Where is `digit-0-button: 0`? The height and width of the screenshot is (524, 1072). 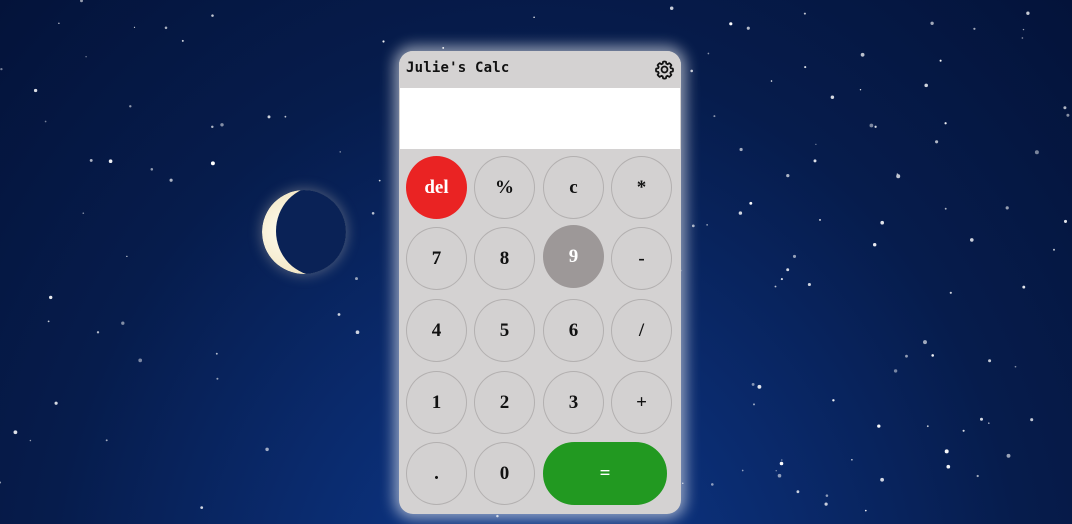
digit-0-button: 0 is located at coordinates (504, 473).